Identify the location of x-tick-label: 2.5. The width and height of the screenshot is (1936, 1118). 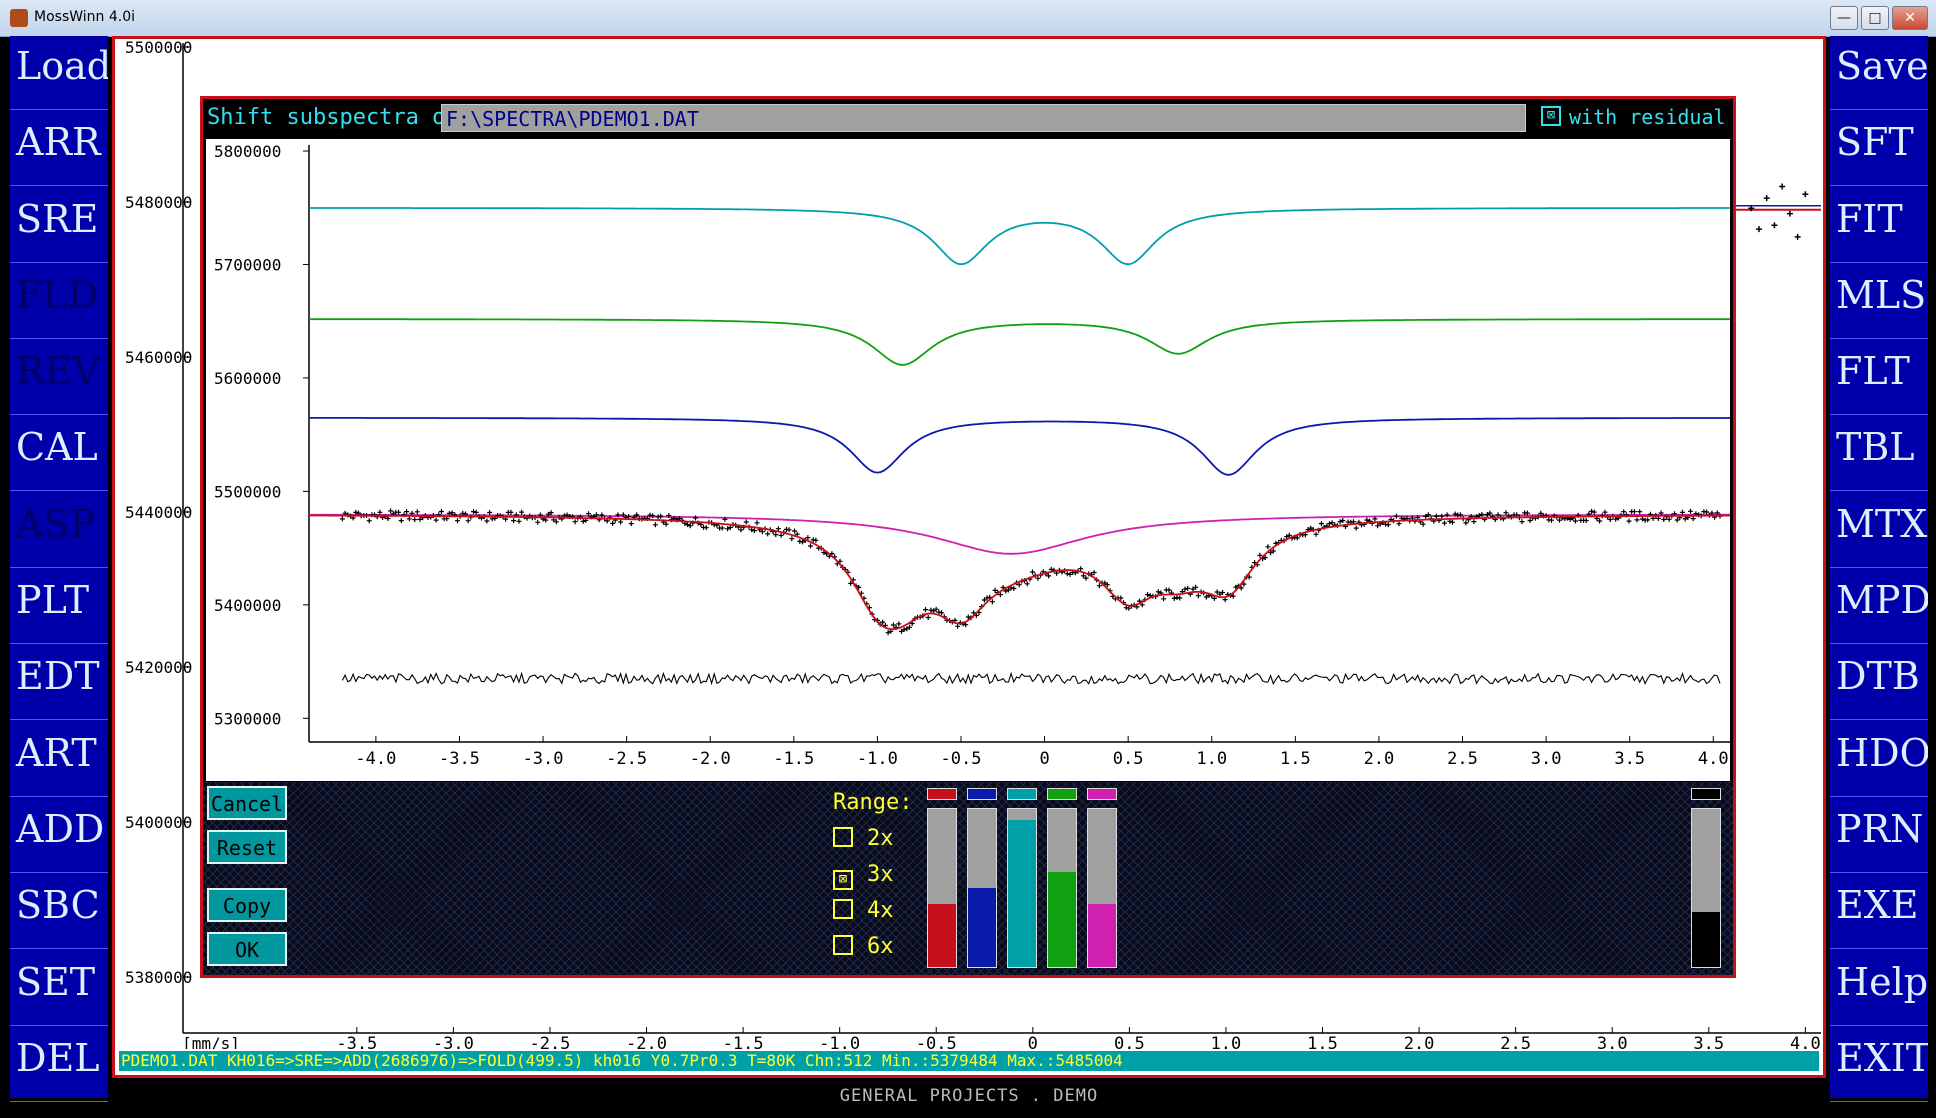
(1462, 759).